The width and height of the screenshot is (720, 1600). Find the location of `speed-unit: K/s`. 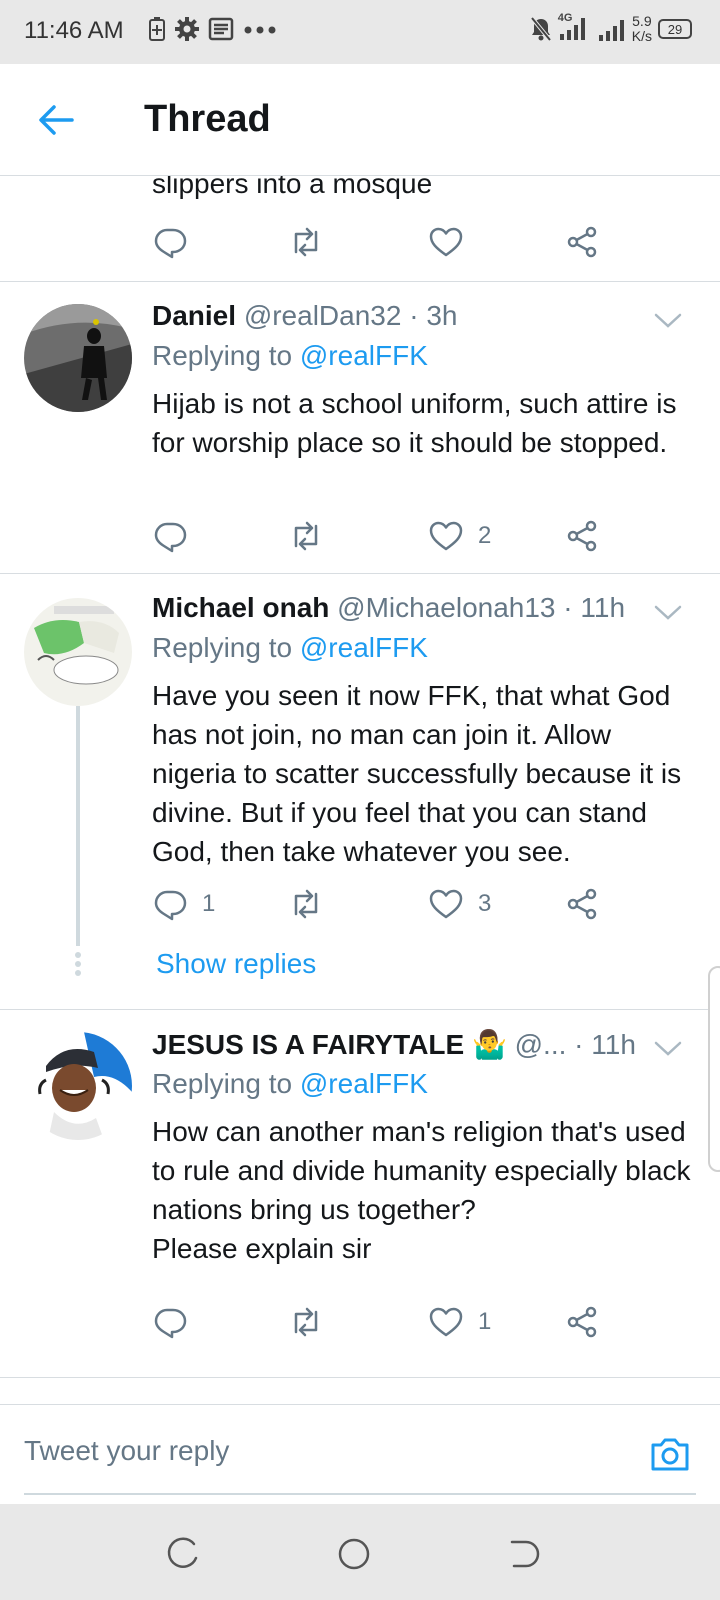

speed-unit: K/s is located at coordinates (641, 36).